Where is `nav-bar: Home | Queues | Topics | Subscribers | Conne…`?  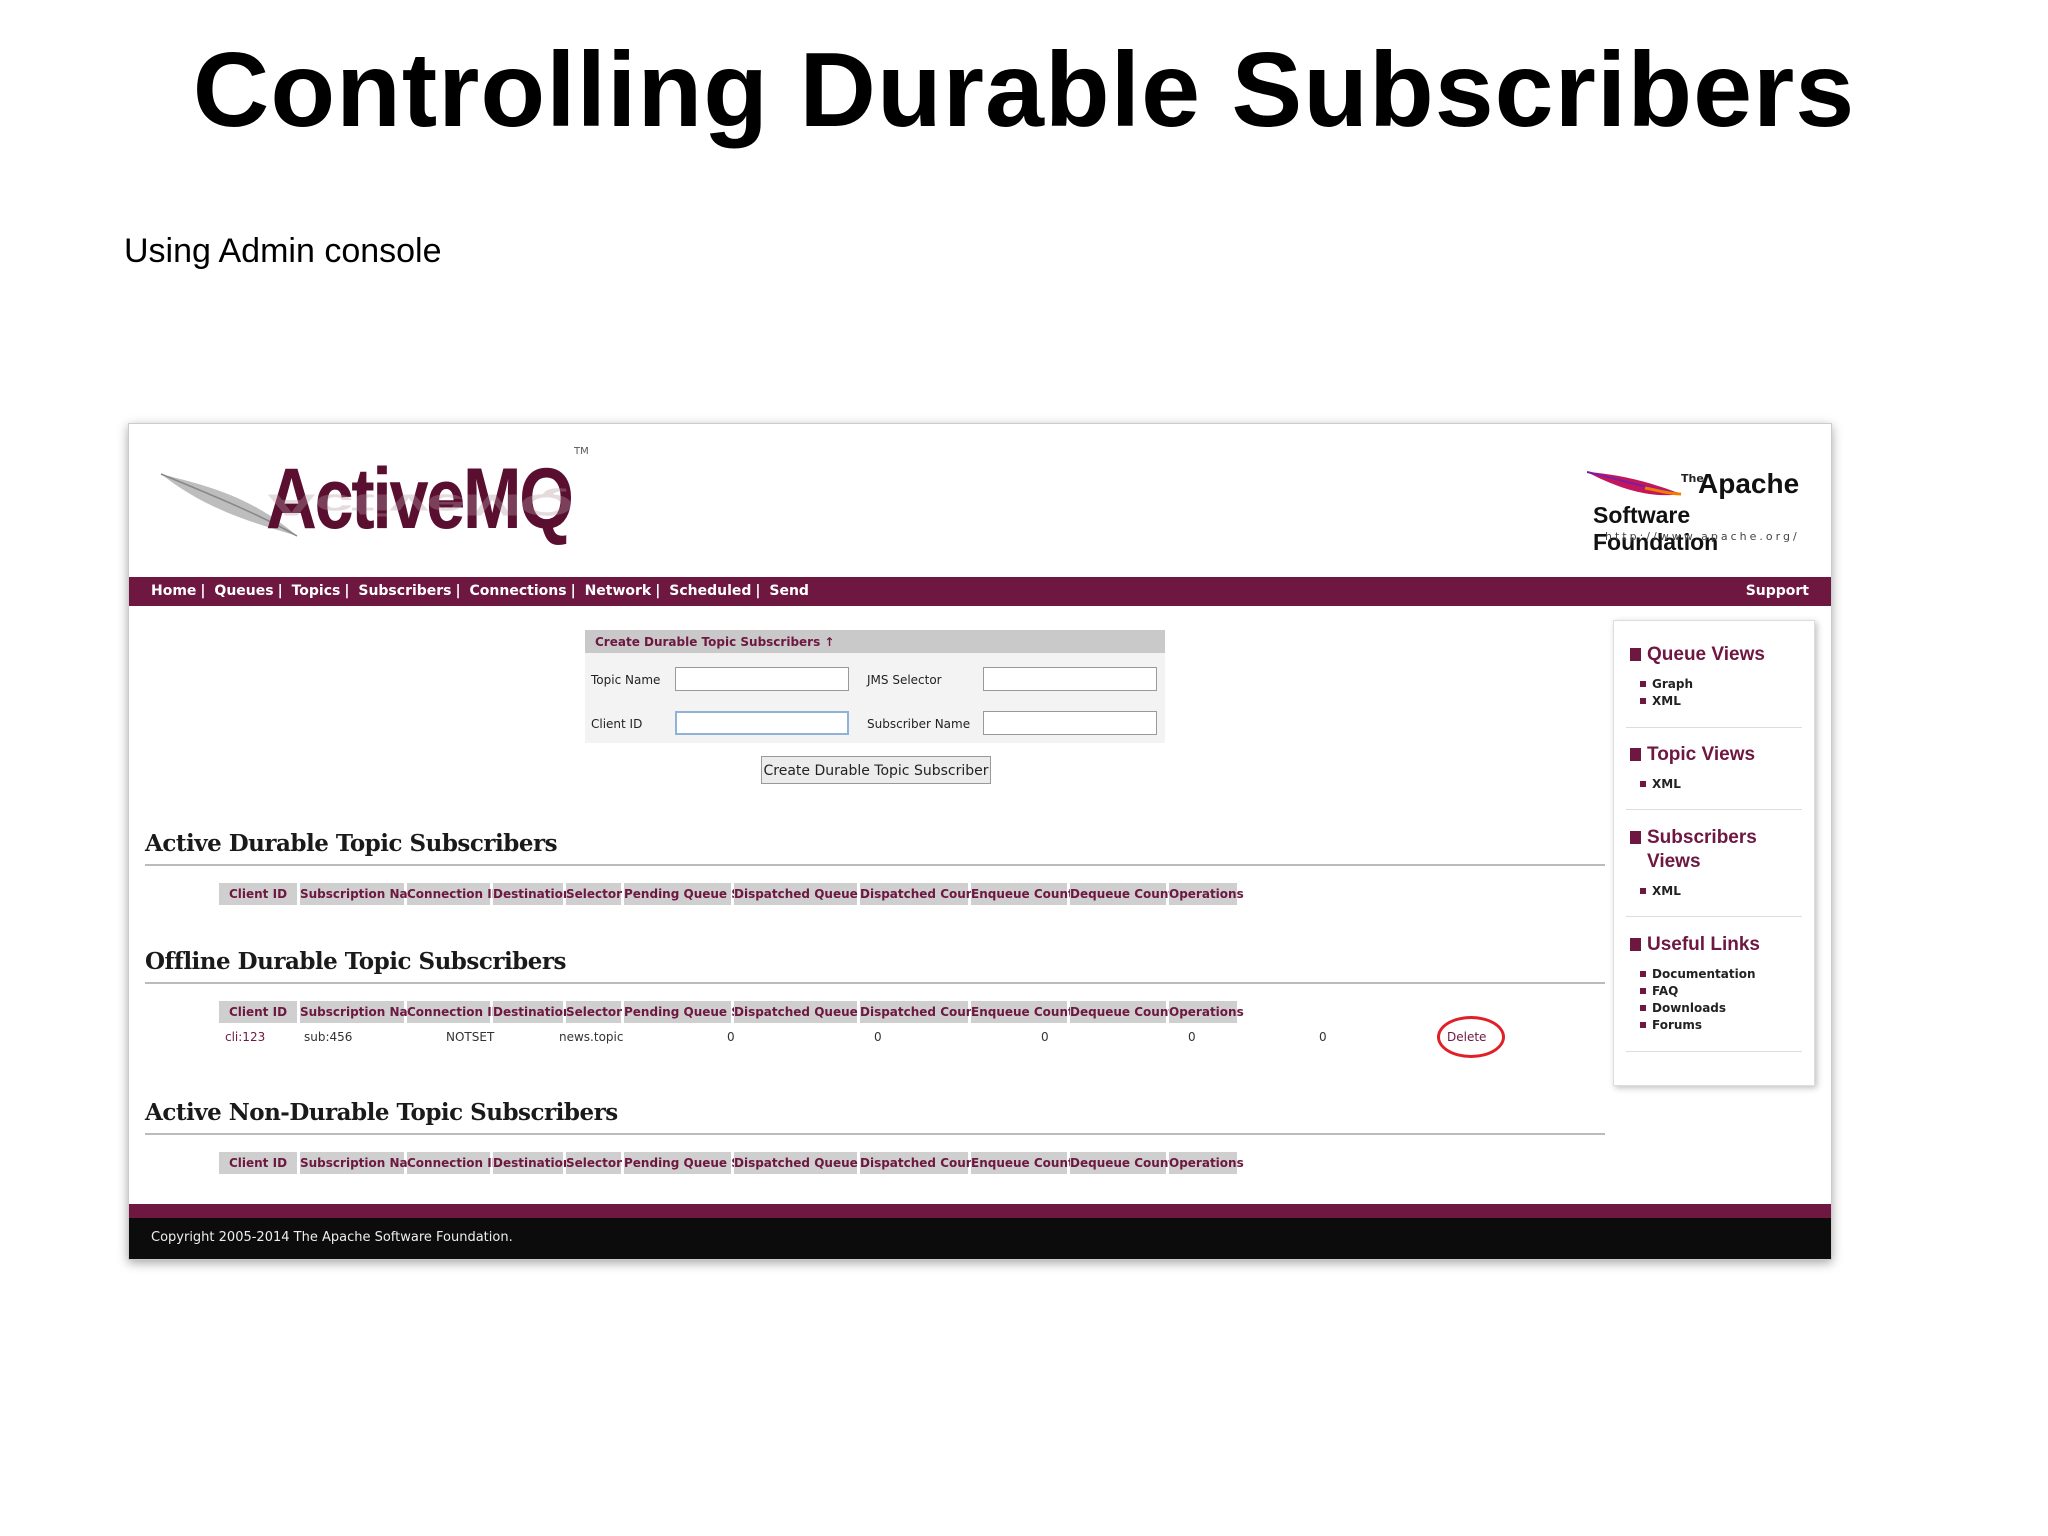 nav-bar: Home | Queues | Topics | Subscribers | Conne… is located at coordinates (980, 591).